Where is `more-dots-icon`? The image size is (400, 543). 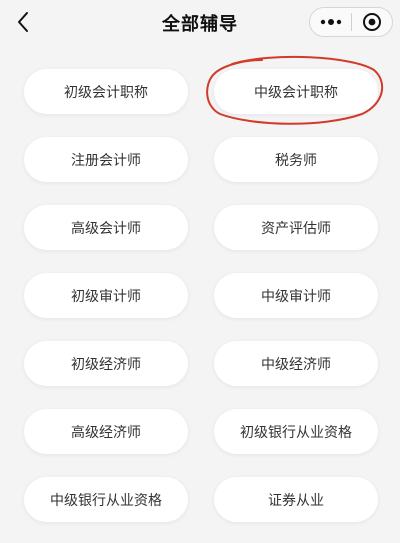
more-dots-icon is located at coordinates (330, 22).